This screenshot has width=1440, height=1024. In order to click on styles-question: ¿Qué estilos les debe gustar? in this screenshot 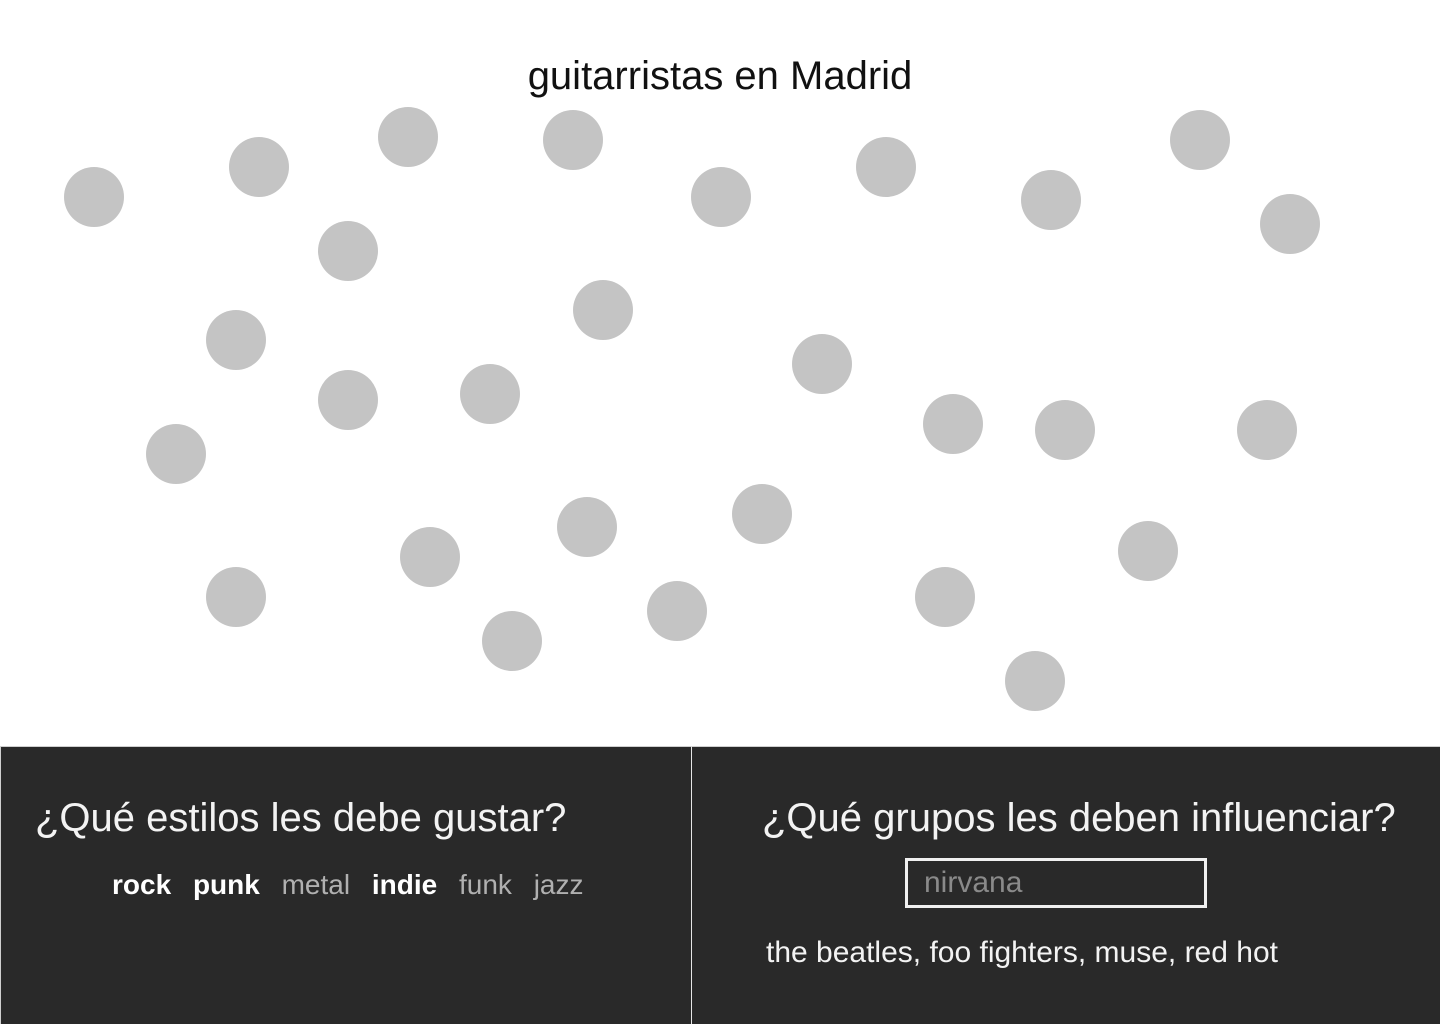, I will do `click(301, 818)`.